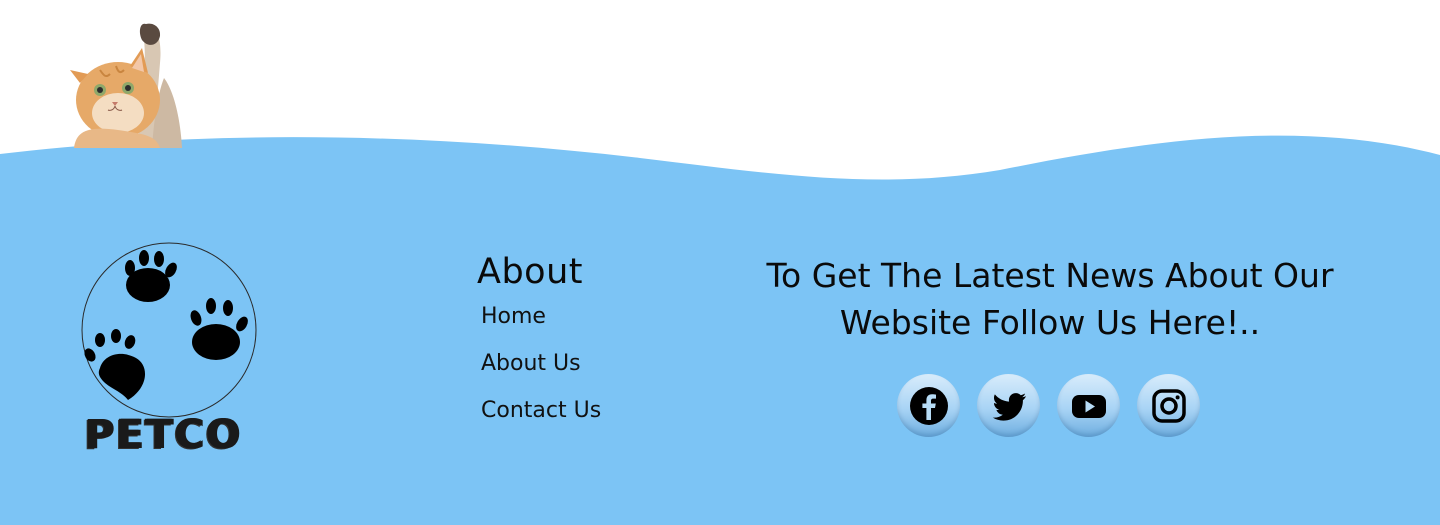  I want to click on nav-link-about-us: About Us, so click(599, 372).